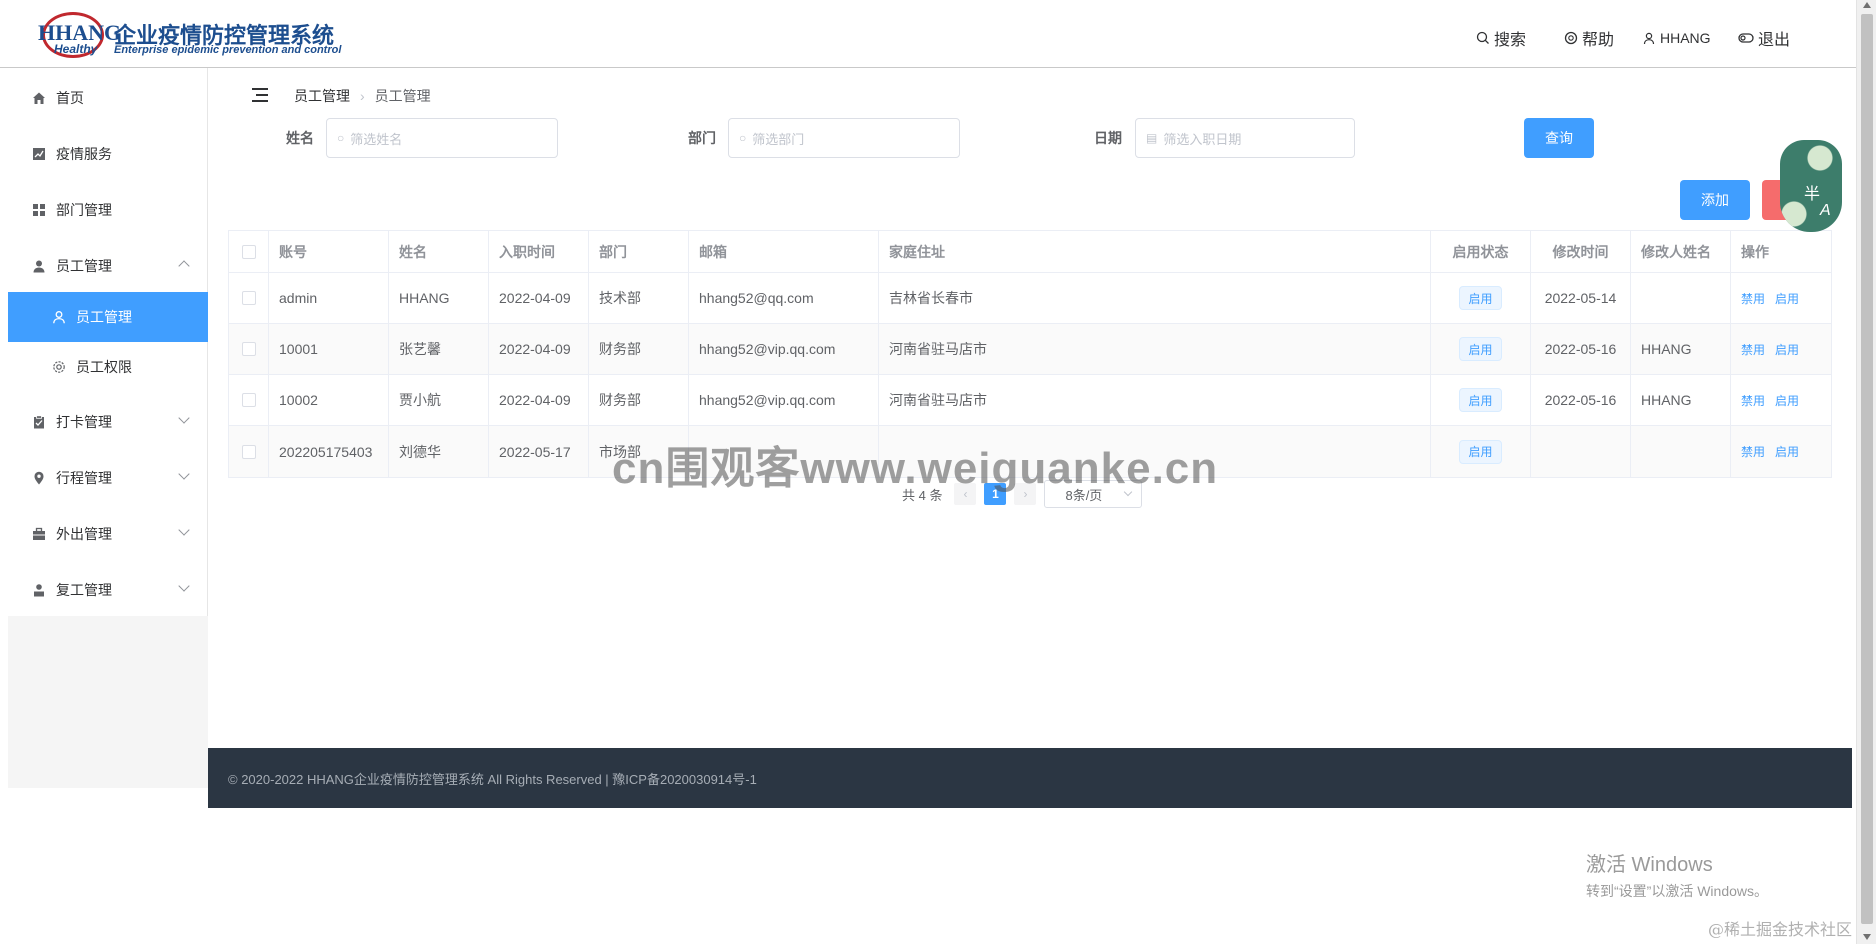 Image resolution: width=1876 pixels, height=944 pixels. What do you see at coordinates (1108, 138) in the screenshot?
I see `date-filter-label: 日期` at bounding box center [1108, 138].